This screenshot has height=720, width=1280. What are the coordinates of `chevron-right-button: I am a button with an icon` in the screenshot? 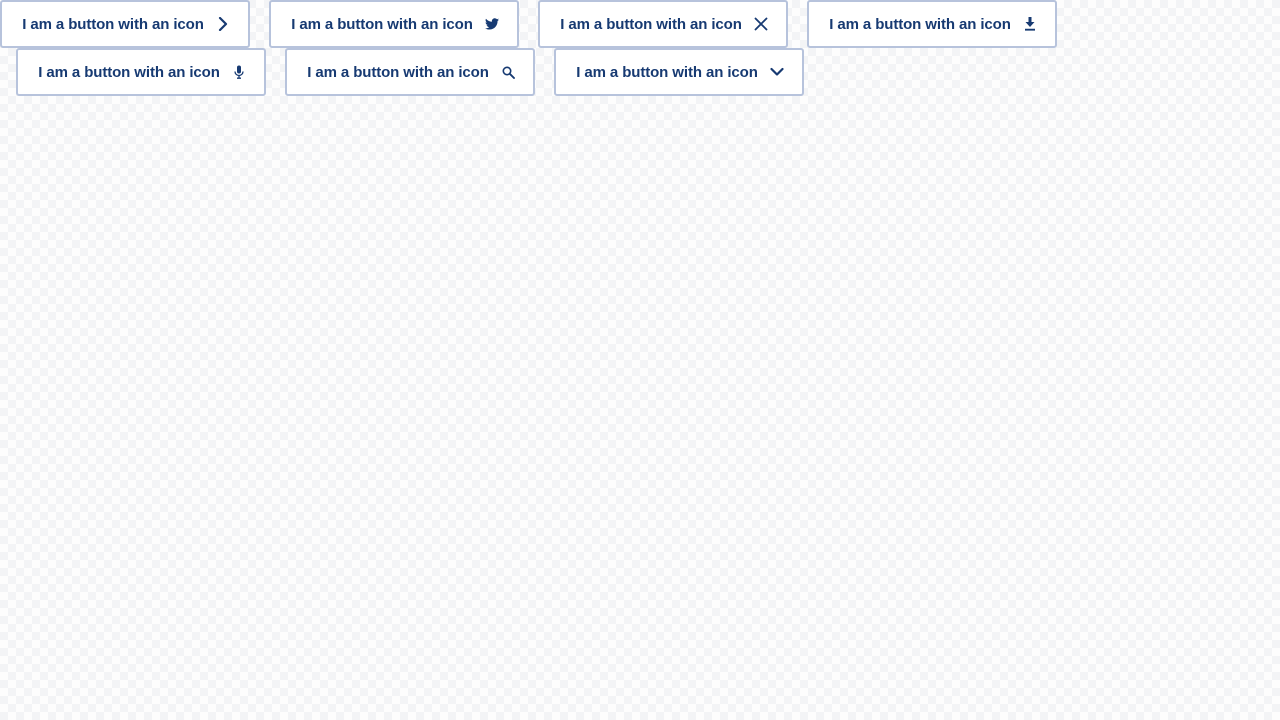 It's located at (125, 24).